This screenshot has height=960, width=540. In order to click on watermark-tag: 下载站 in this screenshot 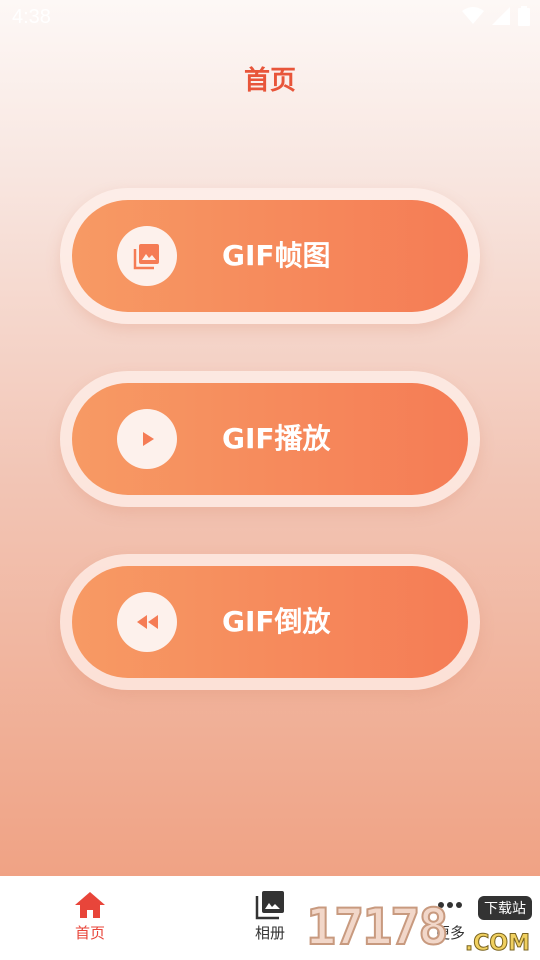, I will do `click(505, 908)`.